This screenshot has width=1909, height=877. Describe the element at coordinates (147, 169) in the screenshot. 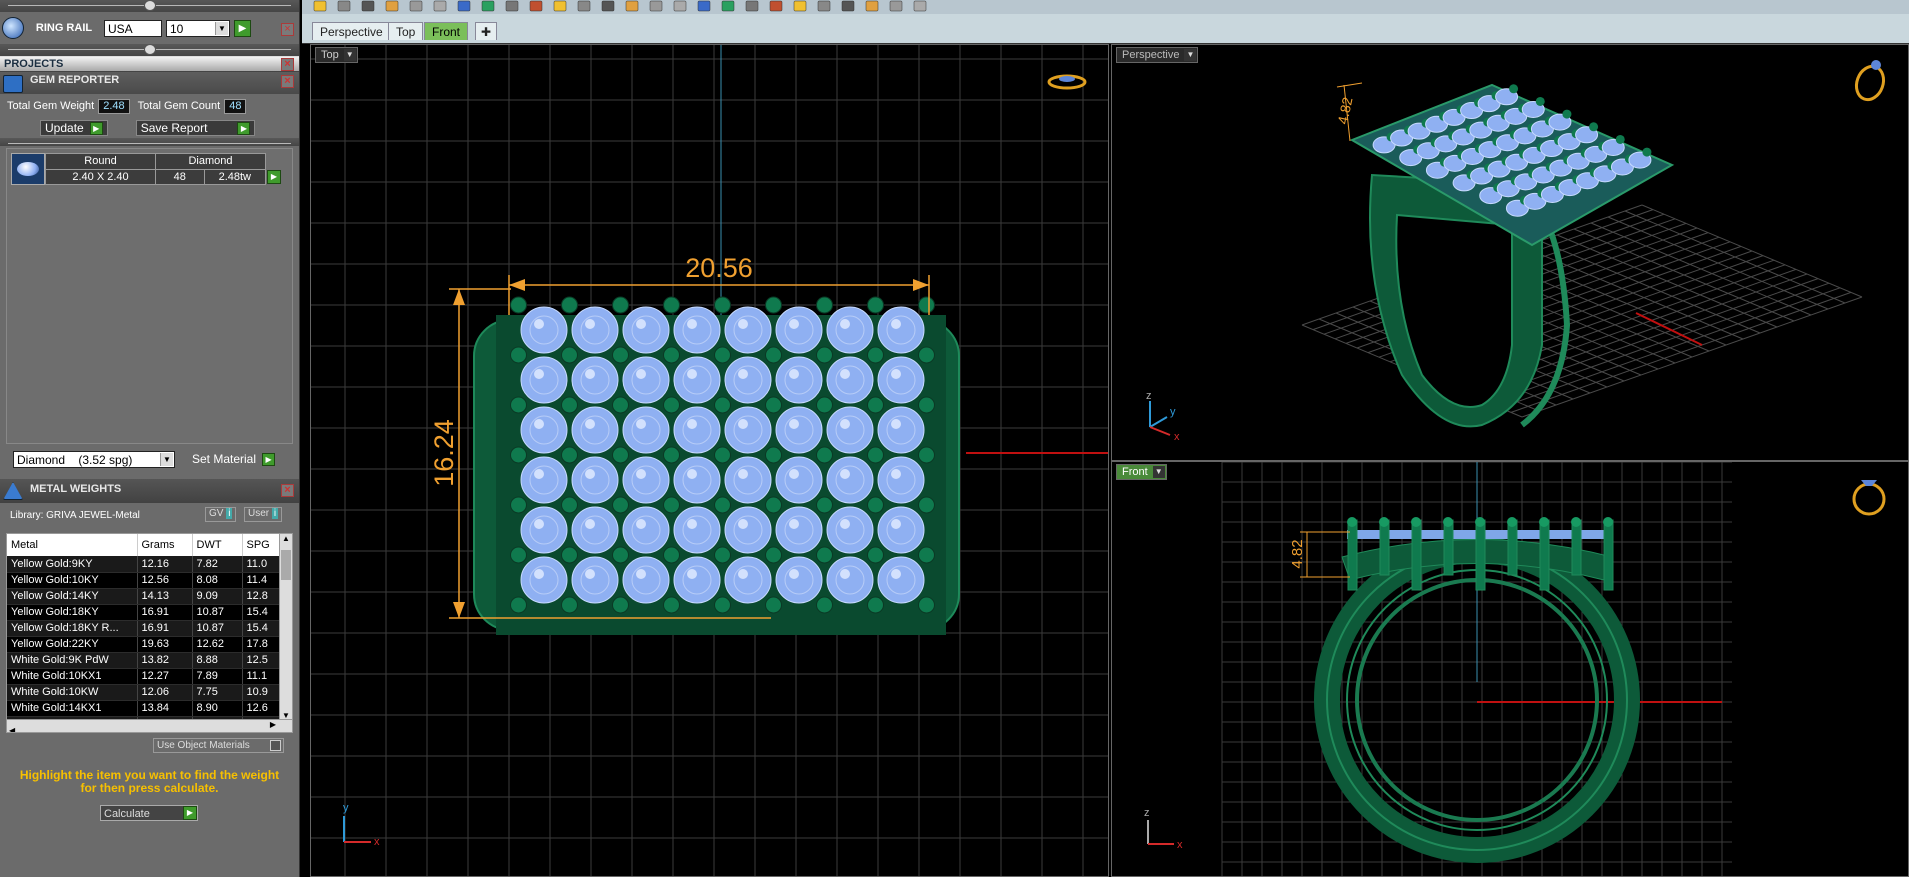

I see `gem-row: Round Diamond 2.40 X 2.40 48 2.48tw ▶` at that location.